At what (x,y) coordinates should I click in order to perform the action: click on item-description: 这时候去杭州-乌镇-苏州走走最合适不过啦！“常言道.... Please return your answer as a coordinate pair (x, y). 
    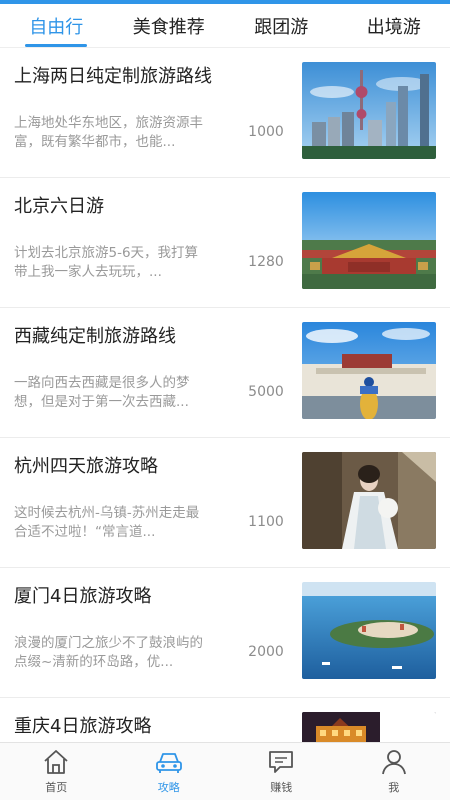
    Looking at the image, I should click on (107, 522).